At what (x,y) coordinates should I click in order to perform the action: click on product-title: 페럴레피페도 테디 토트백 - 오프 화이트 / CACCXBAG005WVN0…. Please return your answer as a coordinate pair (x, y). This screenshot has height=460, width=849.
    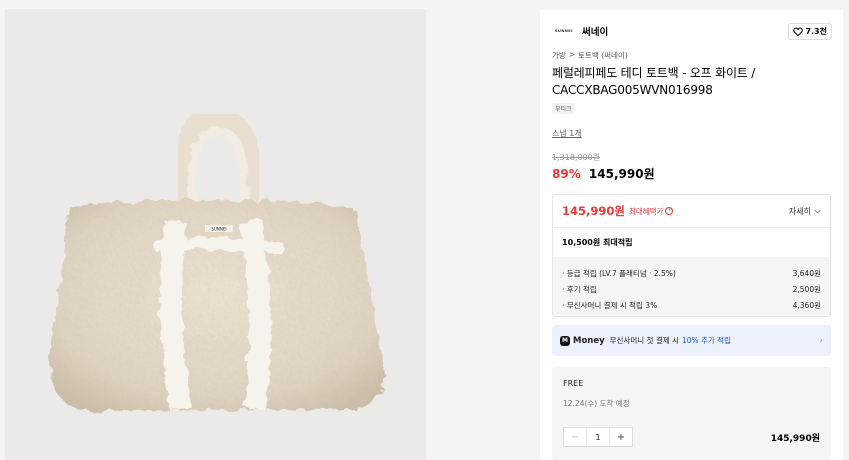
    Looking at the image, I should click on (654, 81).